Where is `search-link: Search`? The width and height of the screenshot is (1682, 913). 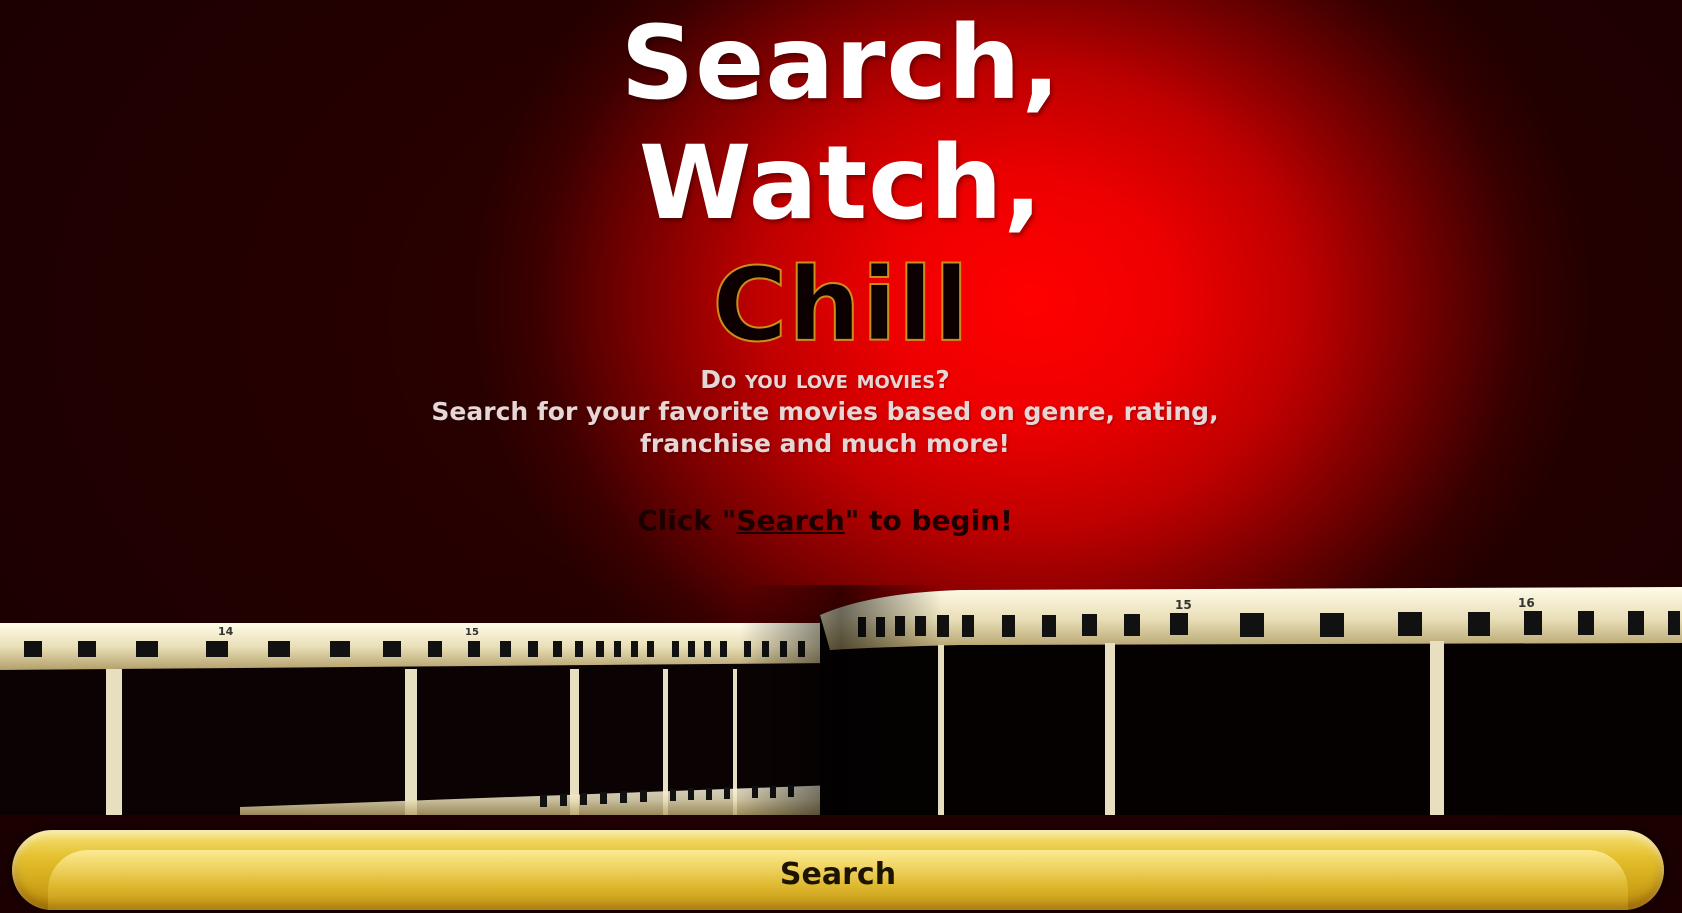
search-link: Search is located at coordinates (790, 520).